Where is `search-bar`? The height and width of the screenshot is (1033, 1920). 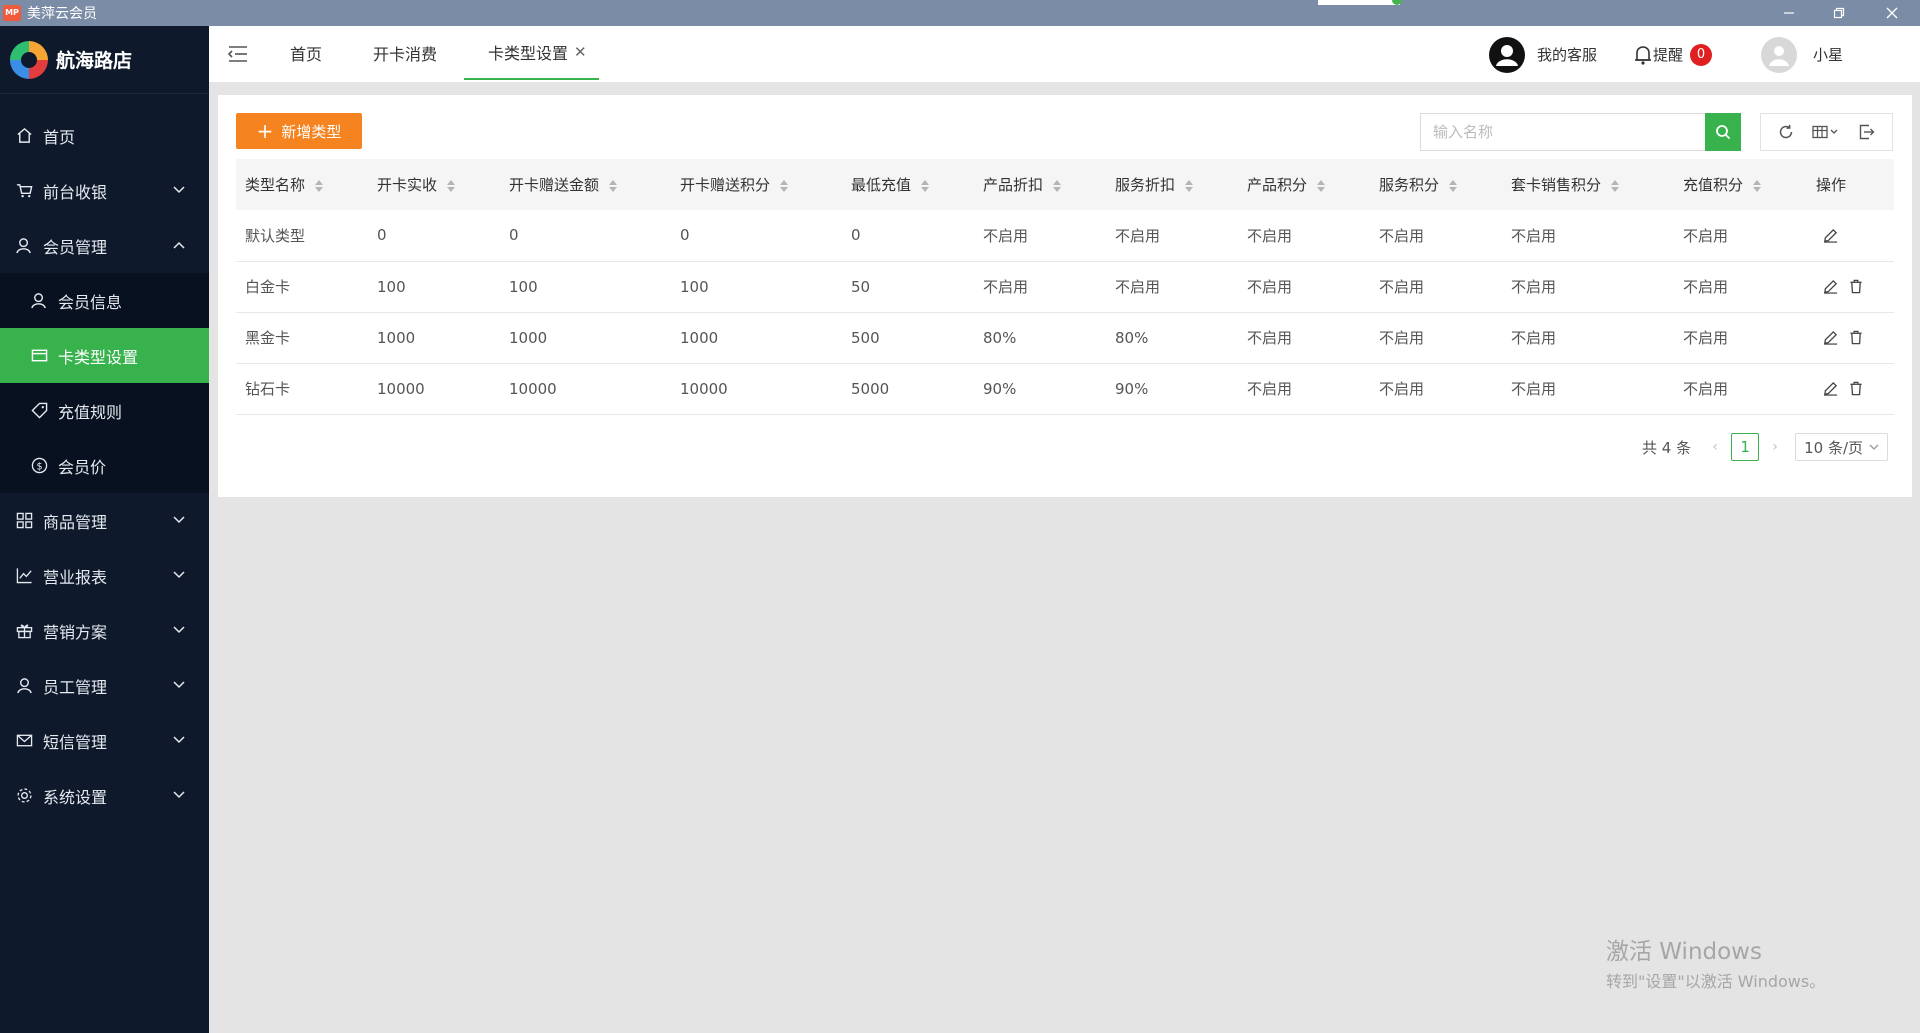
search-bar is located at coordinates (1580, 132).